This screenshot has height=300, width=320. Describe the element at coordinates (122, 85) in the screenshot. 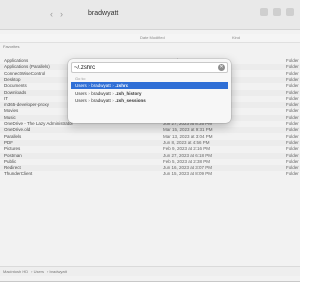

I see `suggestion-part: .zshrc` at that location.